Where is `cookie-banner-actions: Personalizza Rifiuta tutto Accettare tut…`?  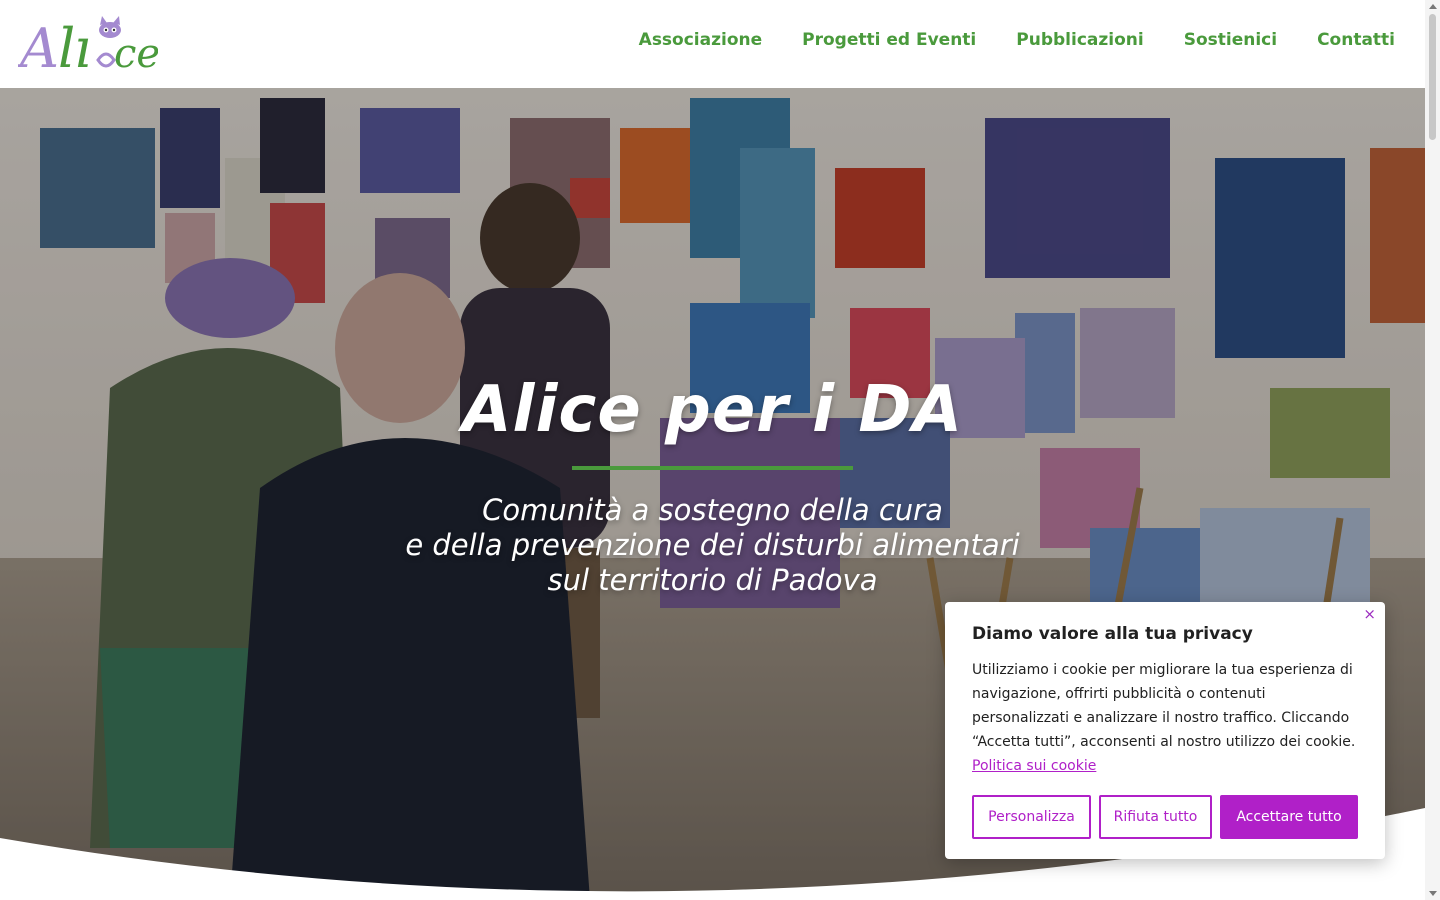
cookie-banner-actions: Personalizza Rifiuta tutto Accettare tut… is located at coordinates (1165, 817).